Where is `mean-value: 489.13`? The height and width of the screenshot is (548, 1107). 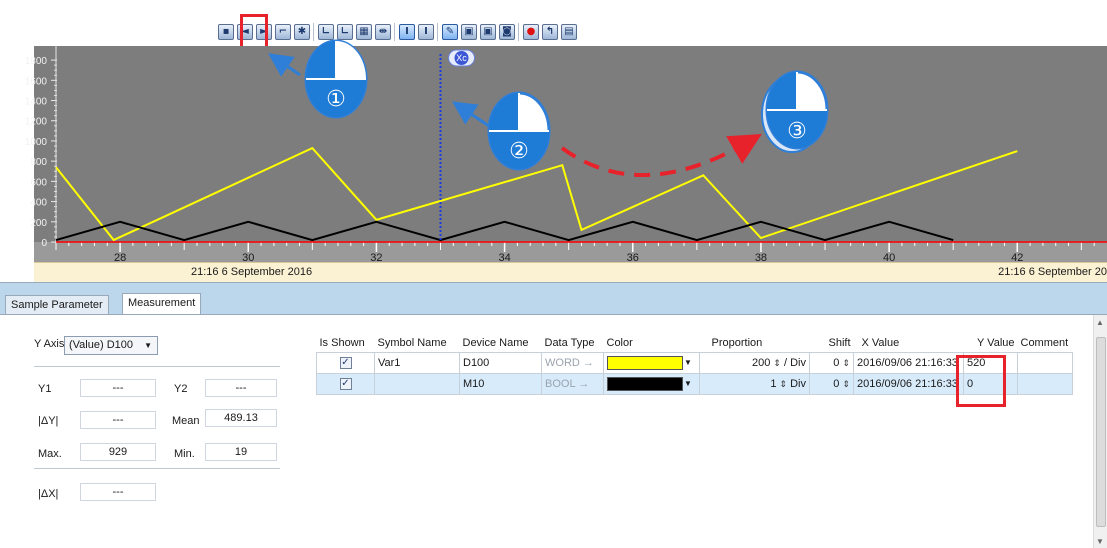
mean-value: 489.13 is located at coordinates (241, 418).